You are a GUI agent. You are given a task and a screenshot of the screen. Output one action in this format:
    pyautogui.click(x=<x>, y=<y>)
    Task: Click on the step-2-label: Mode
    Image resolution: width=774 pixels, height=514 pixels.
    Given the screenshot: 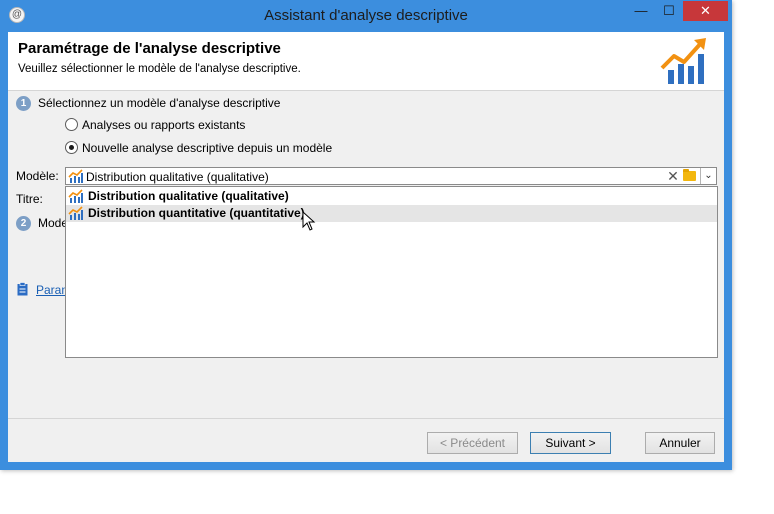 What is the action you would take?
    pyautogui.click(x=53, y=223)
    